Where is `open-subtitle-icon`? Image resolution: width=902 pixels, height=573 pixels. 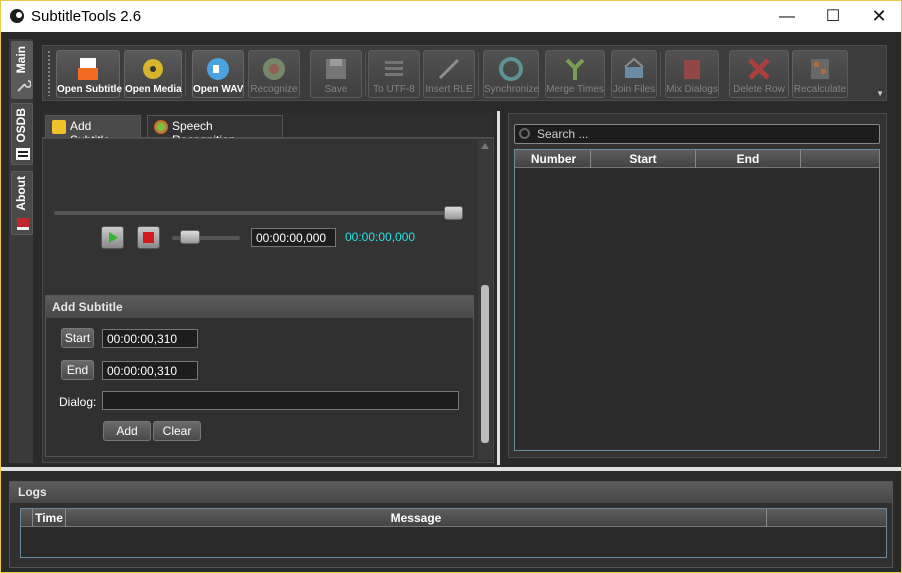
open-subtitle-icon is located at coordinates (88, 69).